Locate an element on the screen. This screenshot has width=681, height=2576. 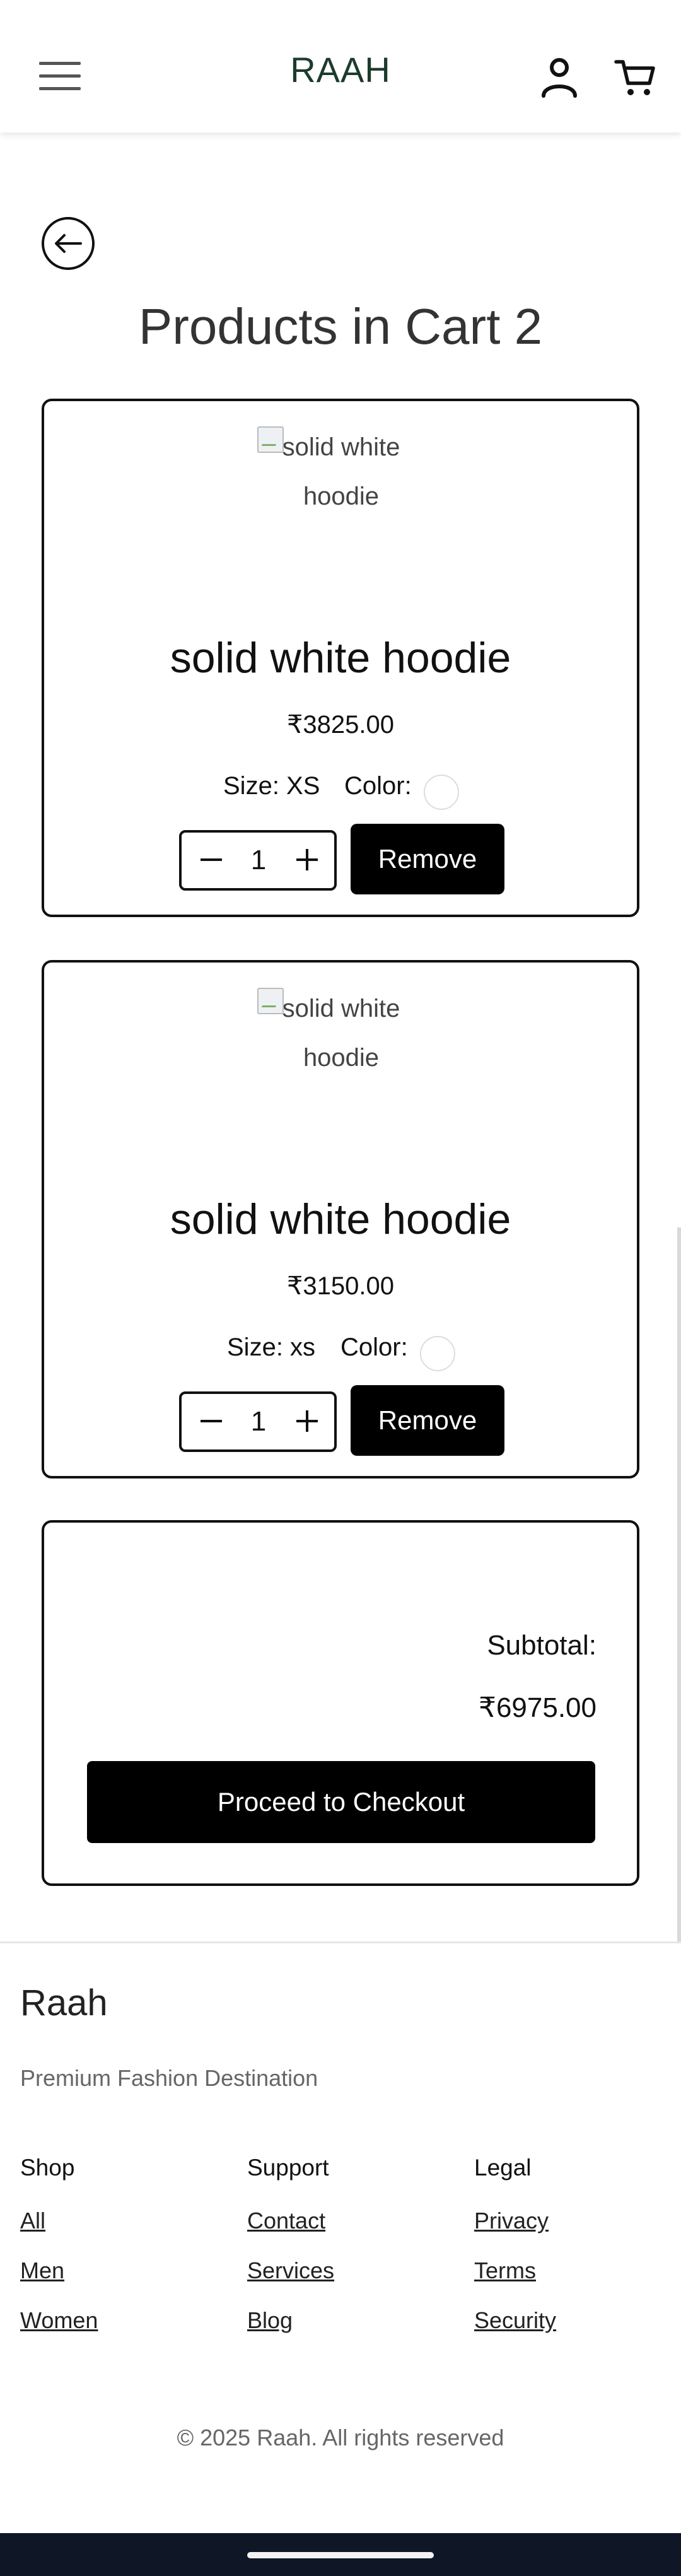
back-button is located at coordinates (68, 243).